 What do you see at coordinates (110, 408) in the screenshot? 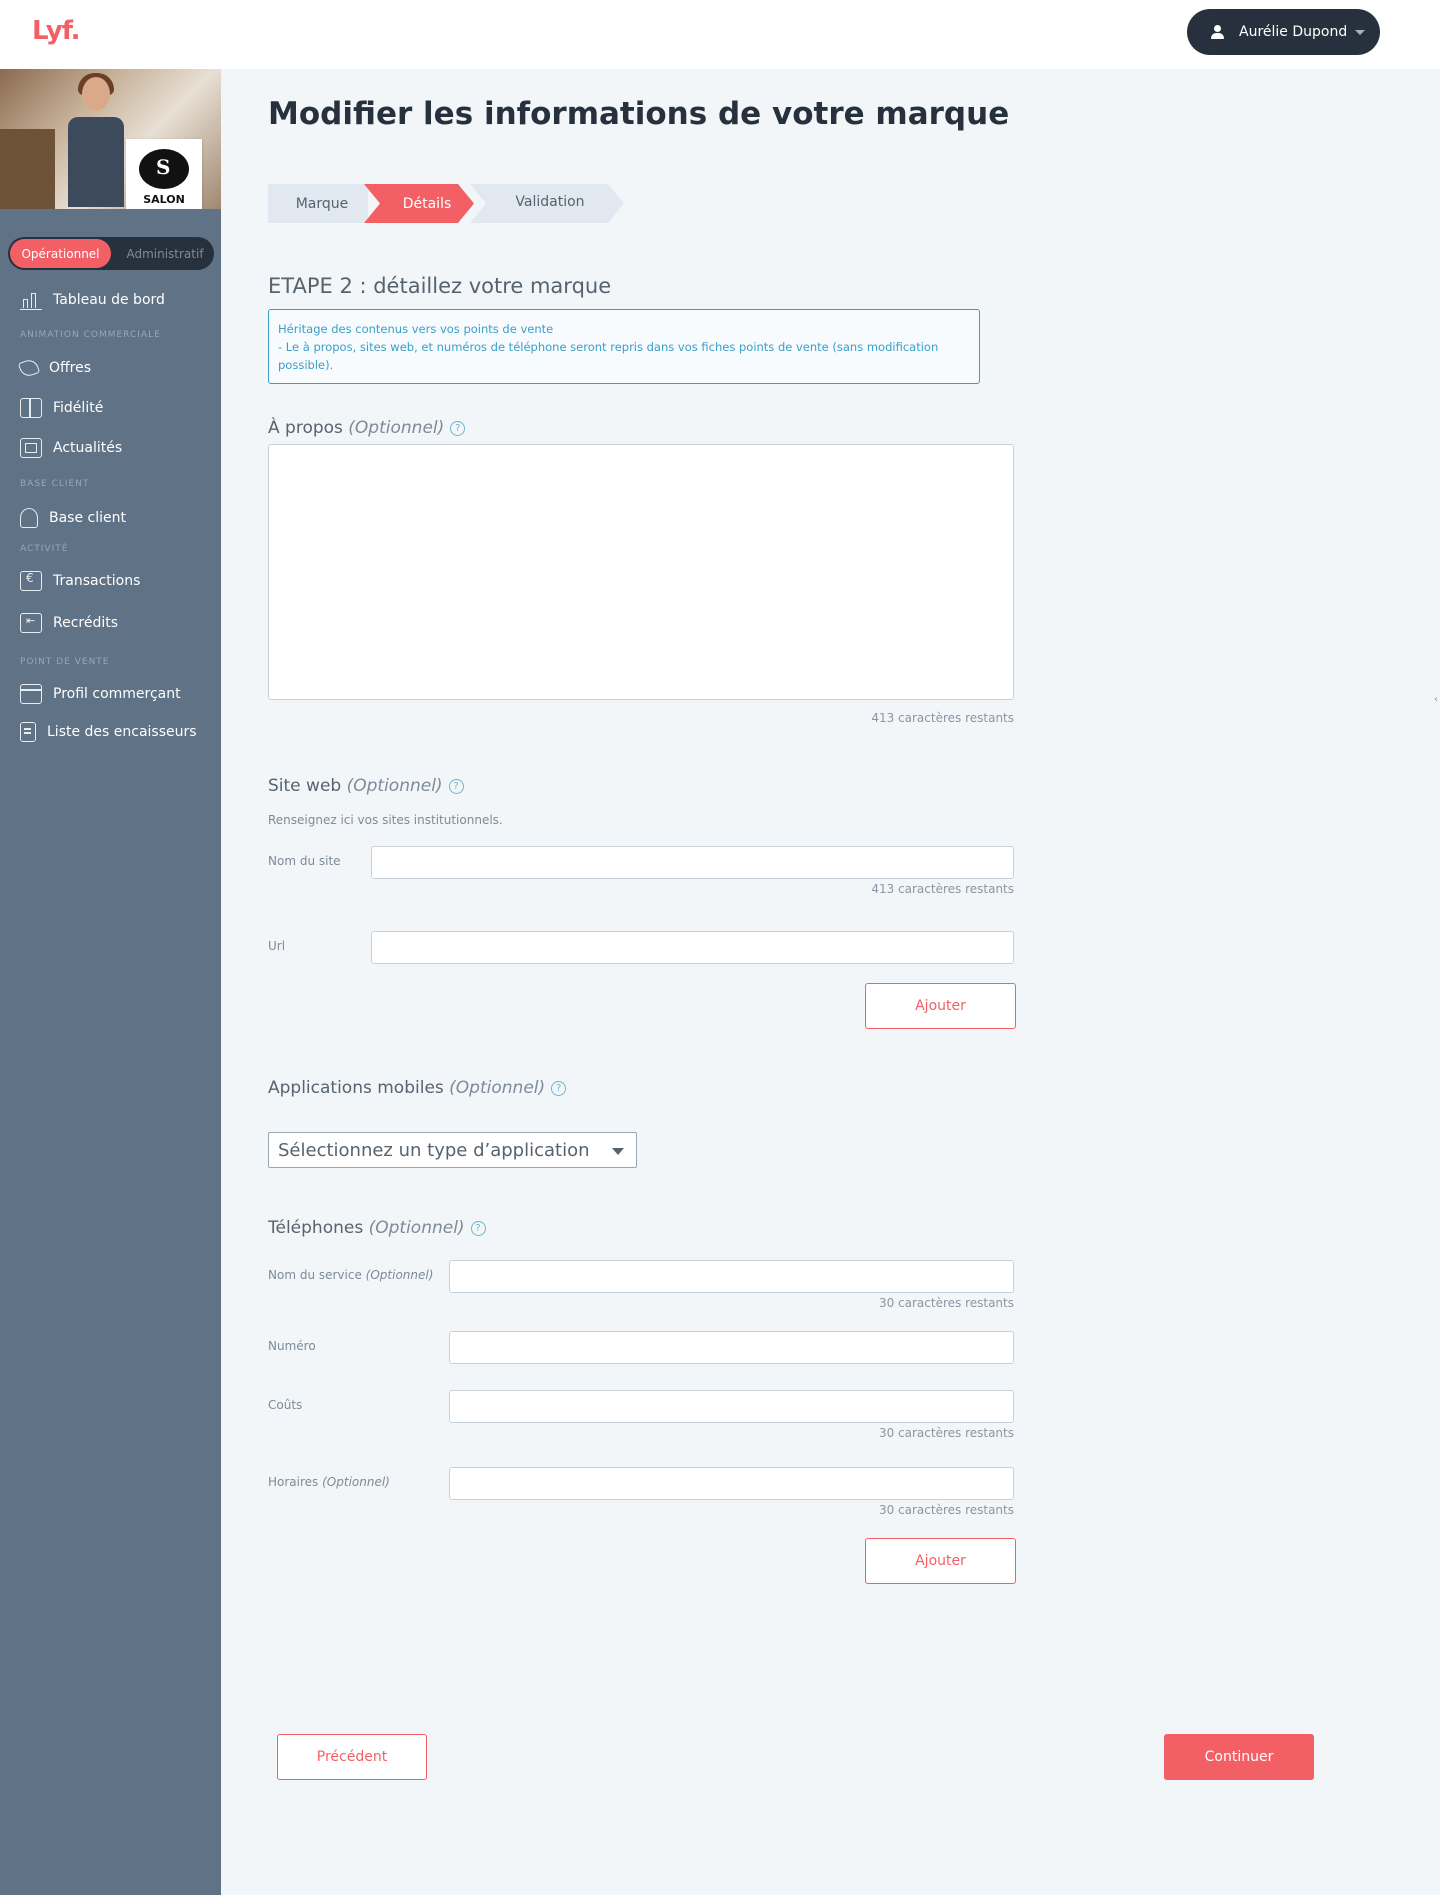
I see `sidebar-item-fidelite: Fidélité` at bounding box center [110, 408].